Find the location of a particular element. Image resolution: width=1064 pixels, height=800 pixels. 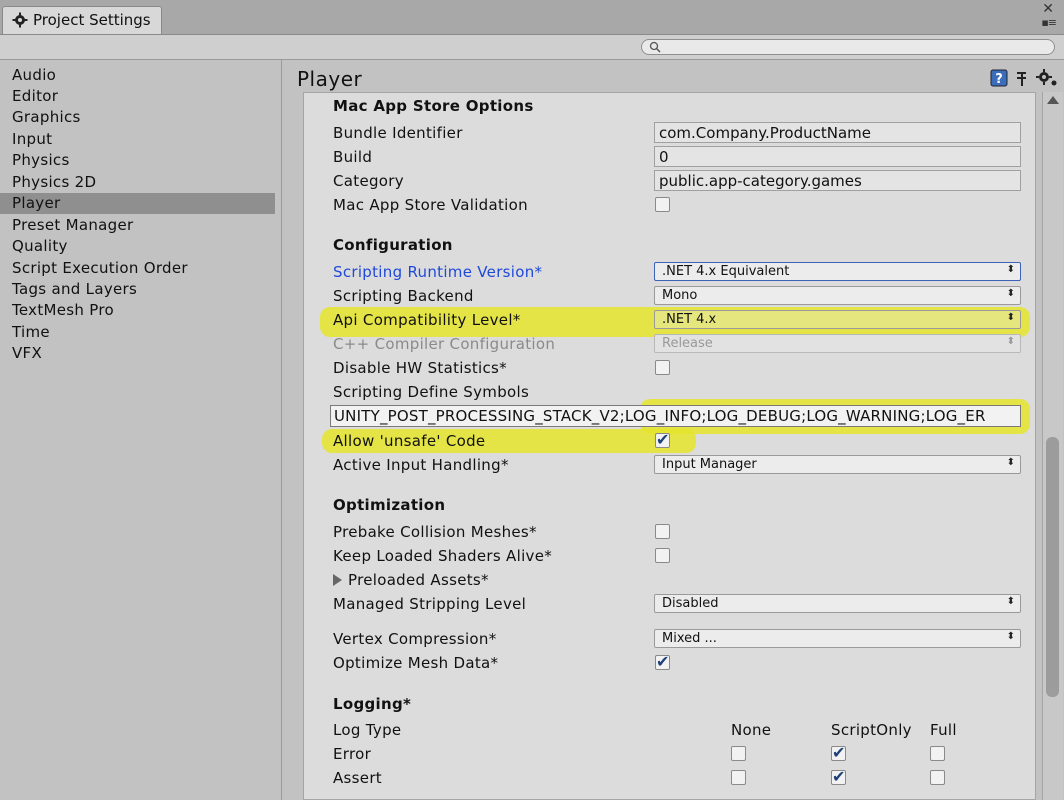

label-optimize-mesh-data: Optimize Mesh Data* is located at coordinates (416, 663).